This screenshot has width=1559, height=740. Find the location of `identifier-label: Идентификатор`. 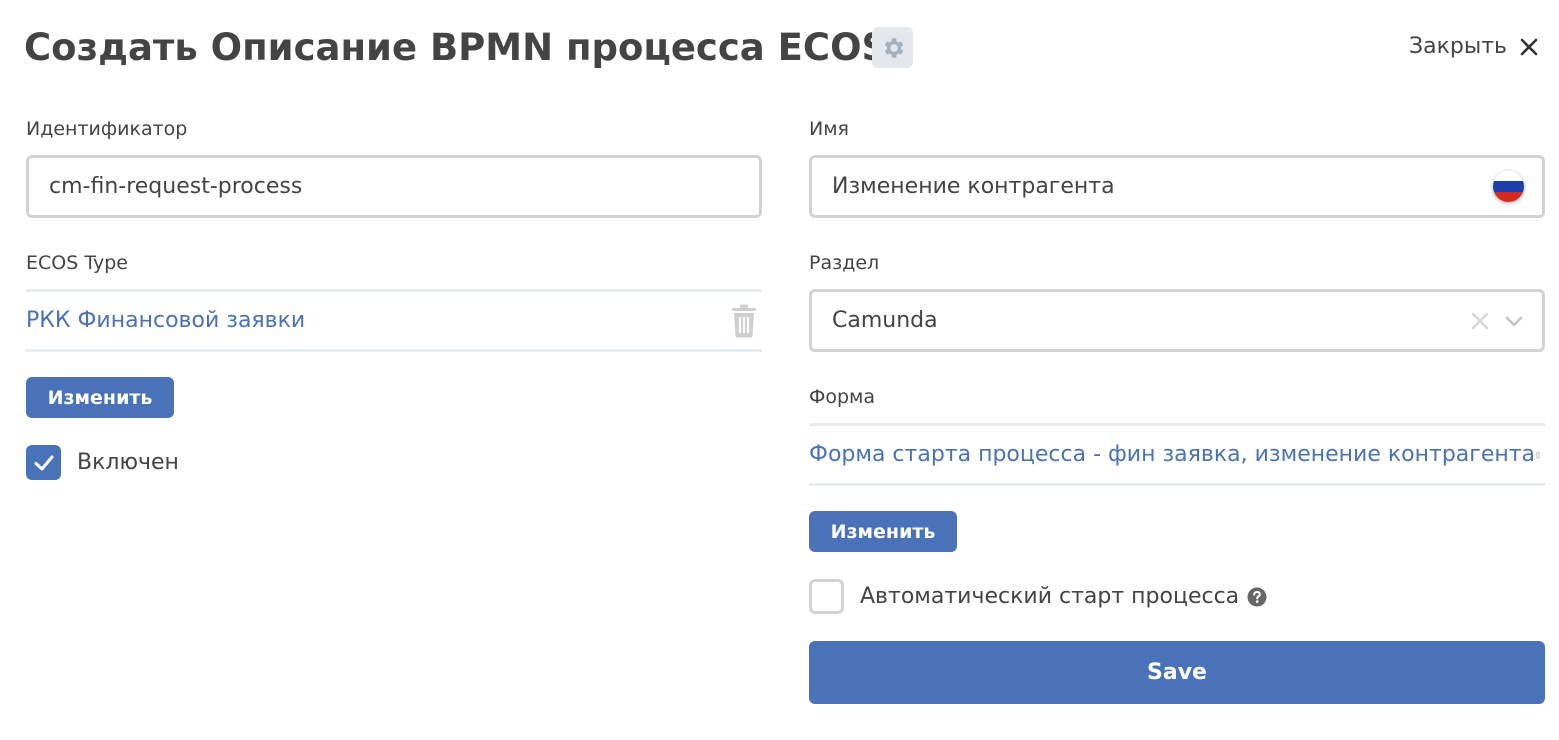

identifier-label: Идентификатор is located at coordinates (107, 129).